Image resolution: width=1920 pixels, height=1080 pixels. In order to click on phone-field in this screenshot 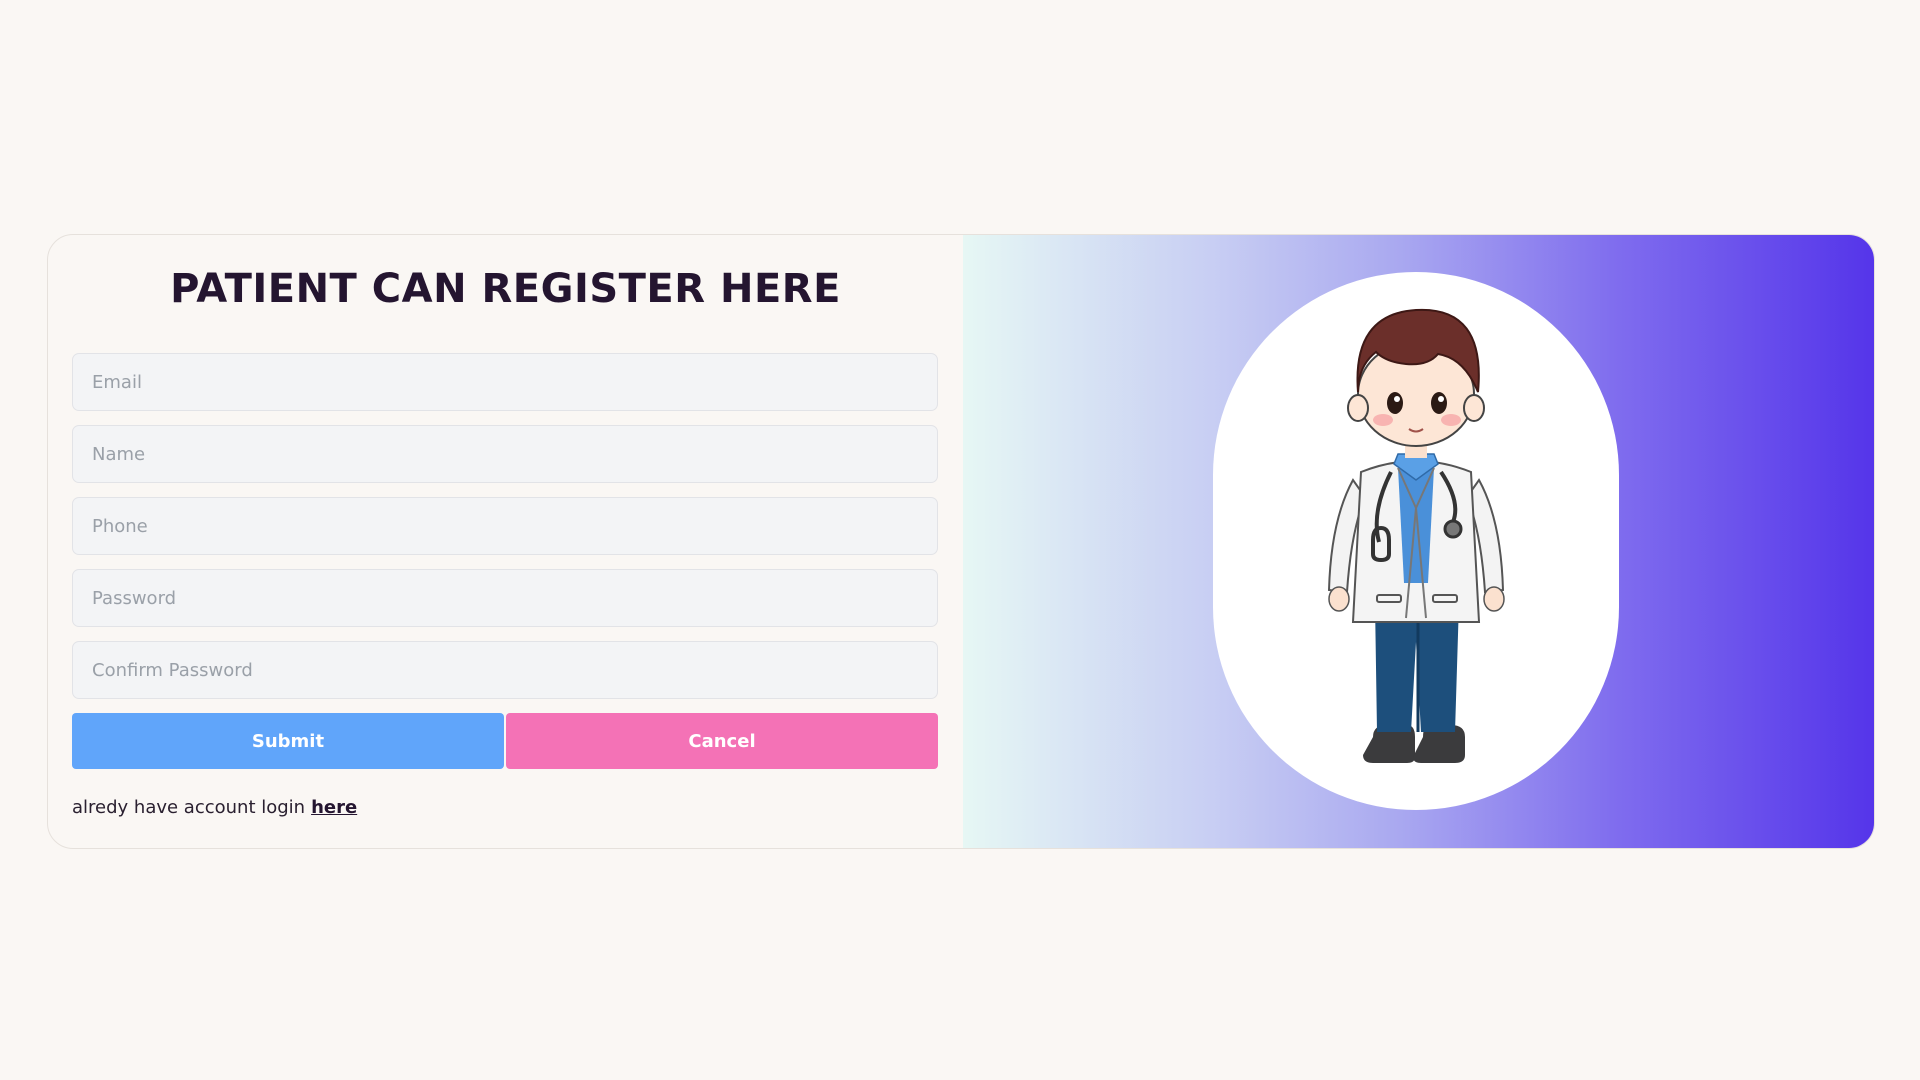, I will do `click(505, 526)`.